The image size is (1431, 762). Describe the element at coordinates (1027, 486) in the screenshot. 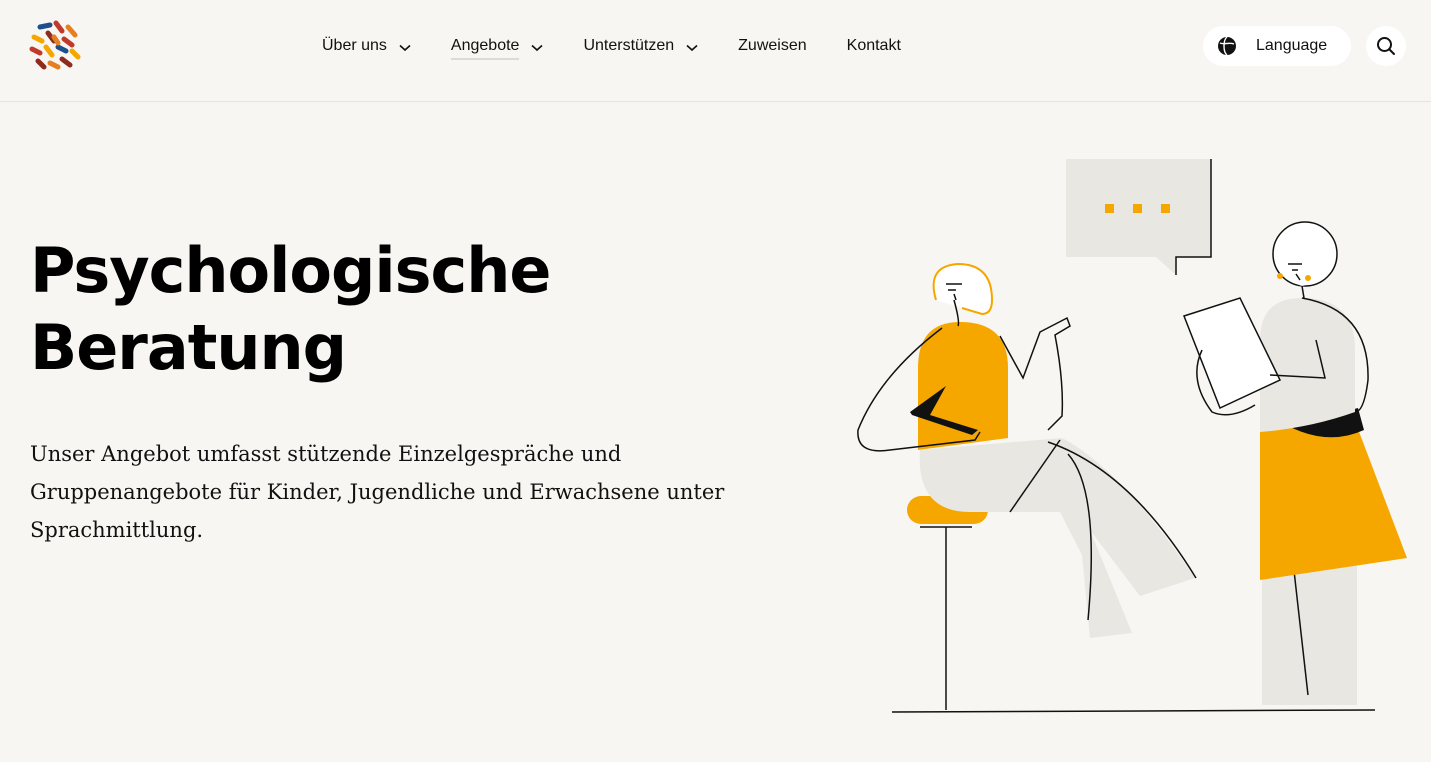

I see `seated-person` at that location.